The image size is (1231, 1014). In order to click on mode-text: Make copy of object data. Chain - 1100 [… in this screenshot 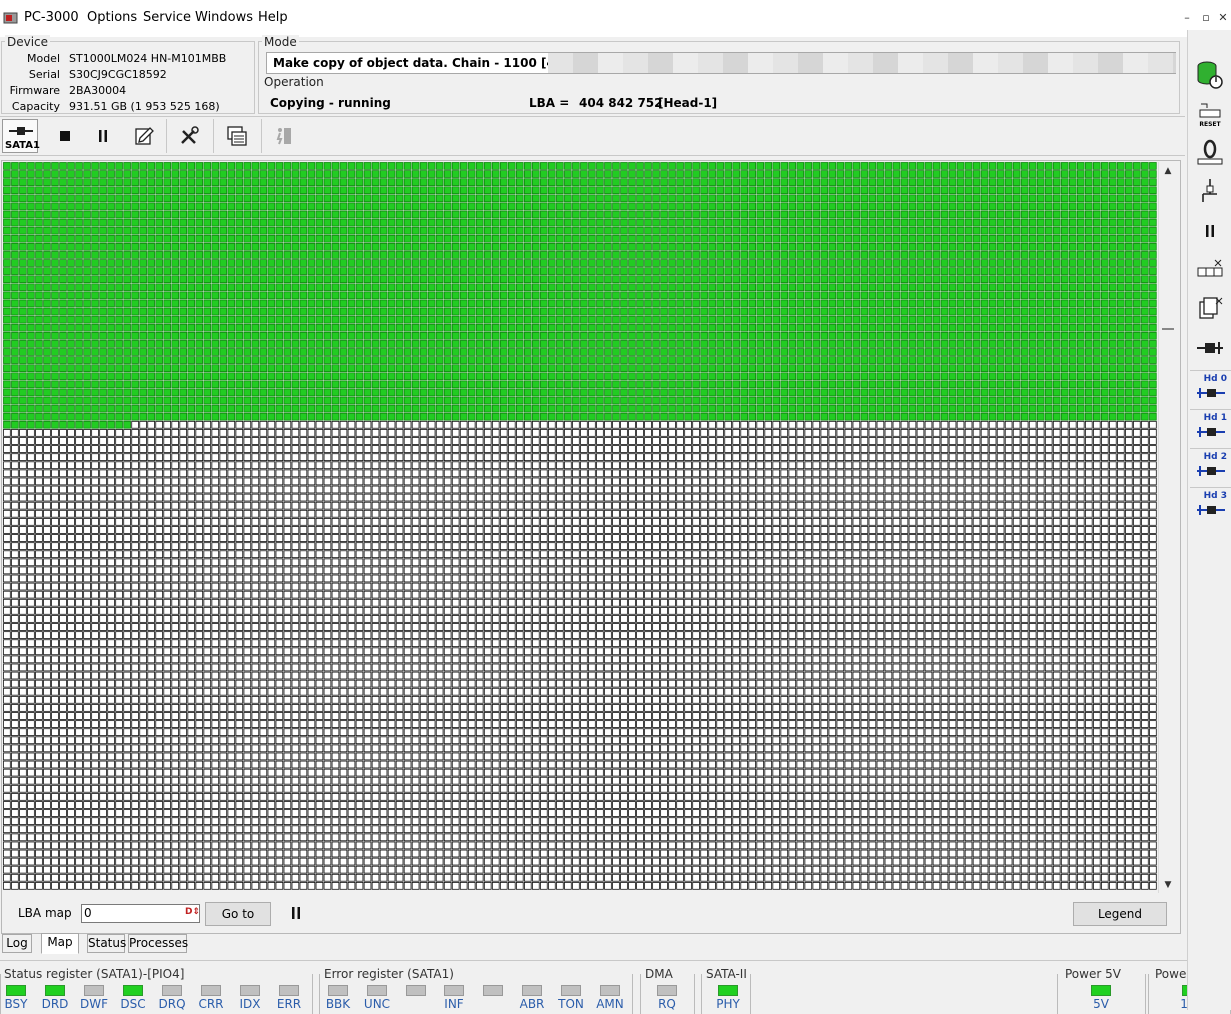, I will do `click(433, 63)`.